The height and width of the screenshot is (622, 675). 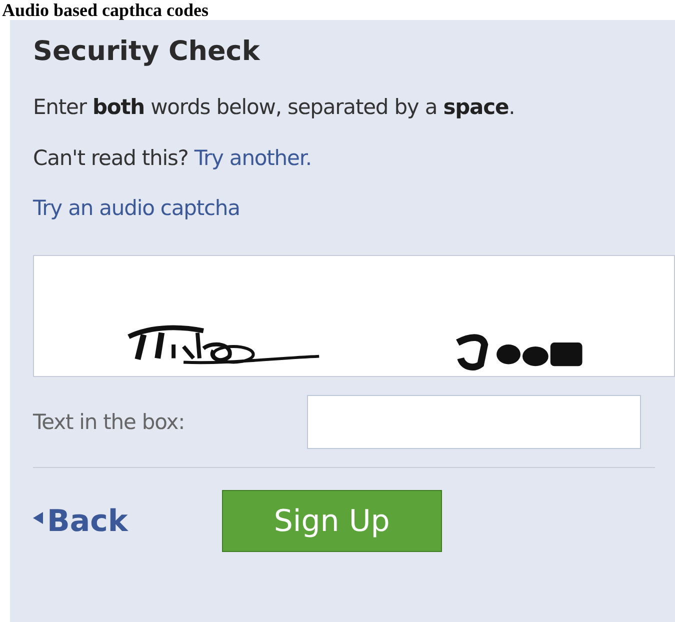 I want to click on cant-read-text: Can't read this?, so click(x=110, y=158).